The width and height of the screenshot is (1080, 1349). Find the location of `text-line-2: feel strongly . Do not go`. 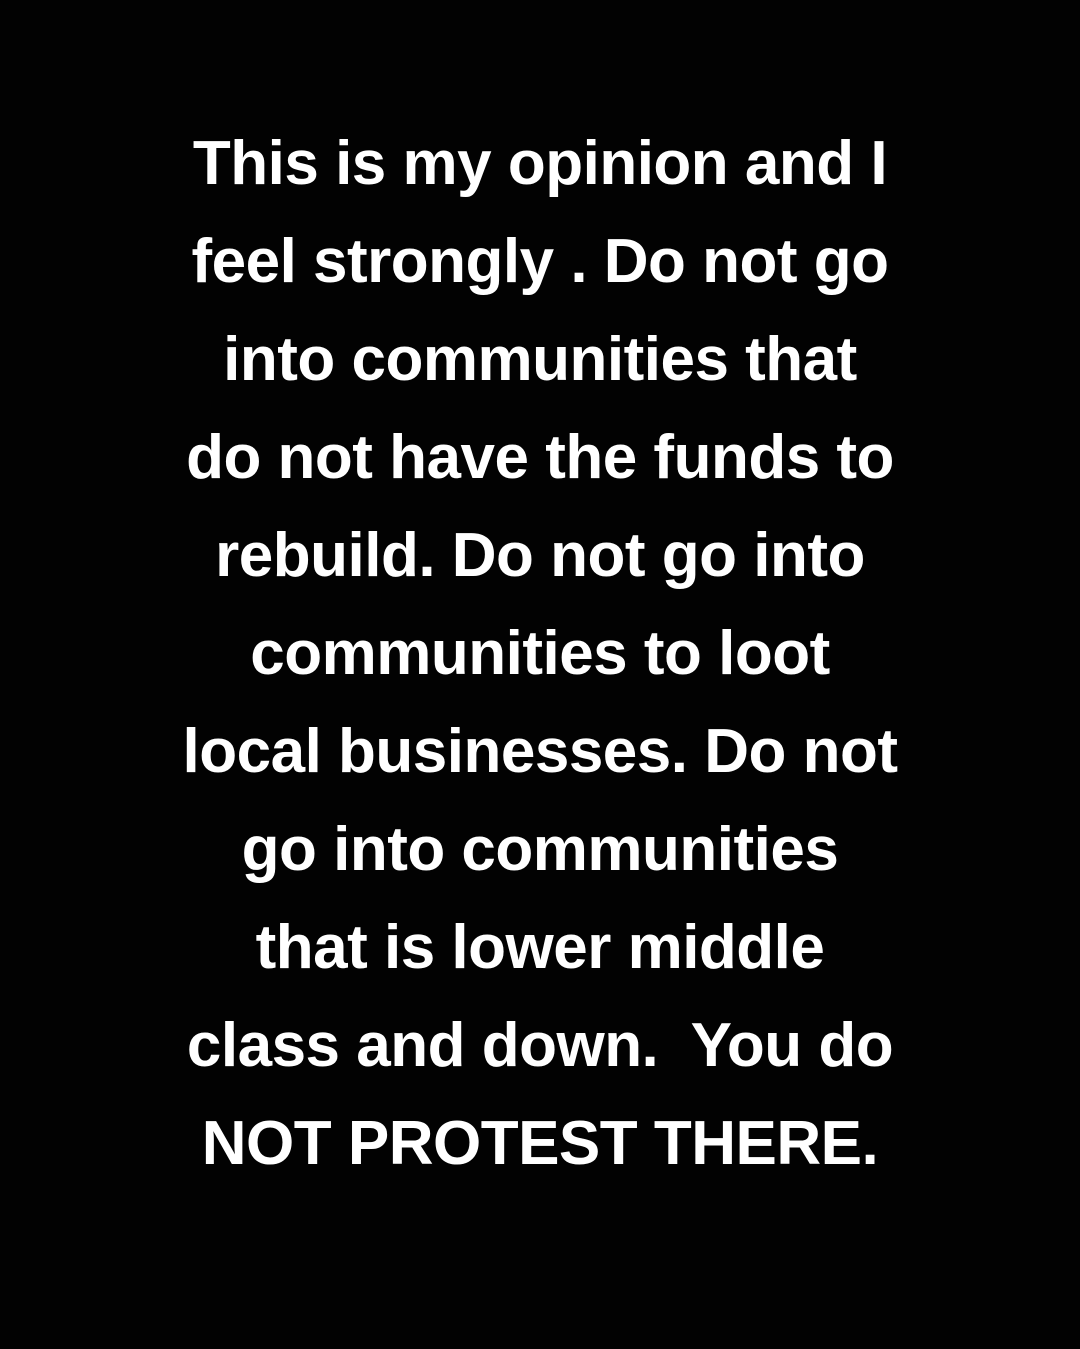

text-line-2: feel strongly . Do not go is located at coordinates (540, 261).